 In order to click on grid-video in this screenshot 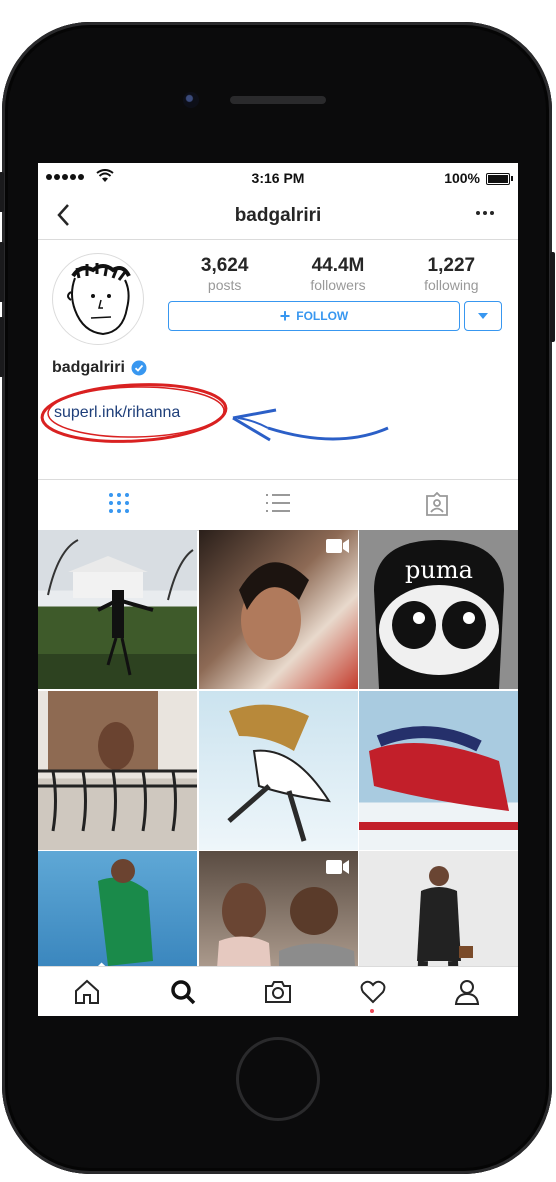, I will do `click(278, 609)`.